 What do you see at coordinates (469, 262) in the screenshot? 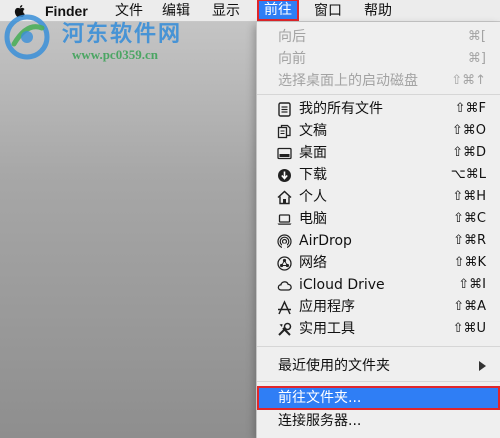
I see `menu-item-shortcut: ⇧⌘K` at bounding box center [469, 262].